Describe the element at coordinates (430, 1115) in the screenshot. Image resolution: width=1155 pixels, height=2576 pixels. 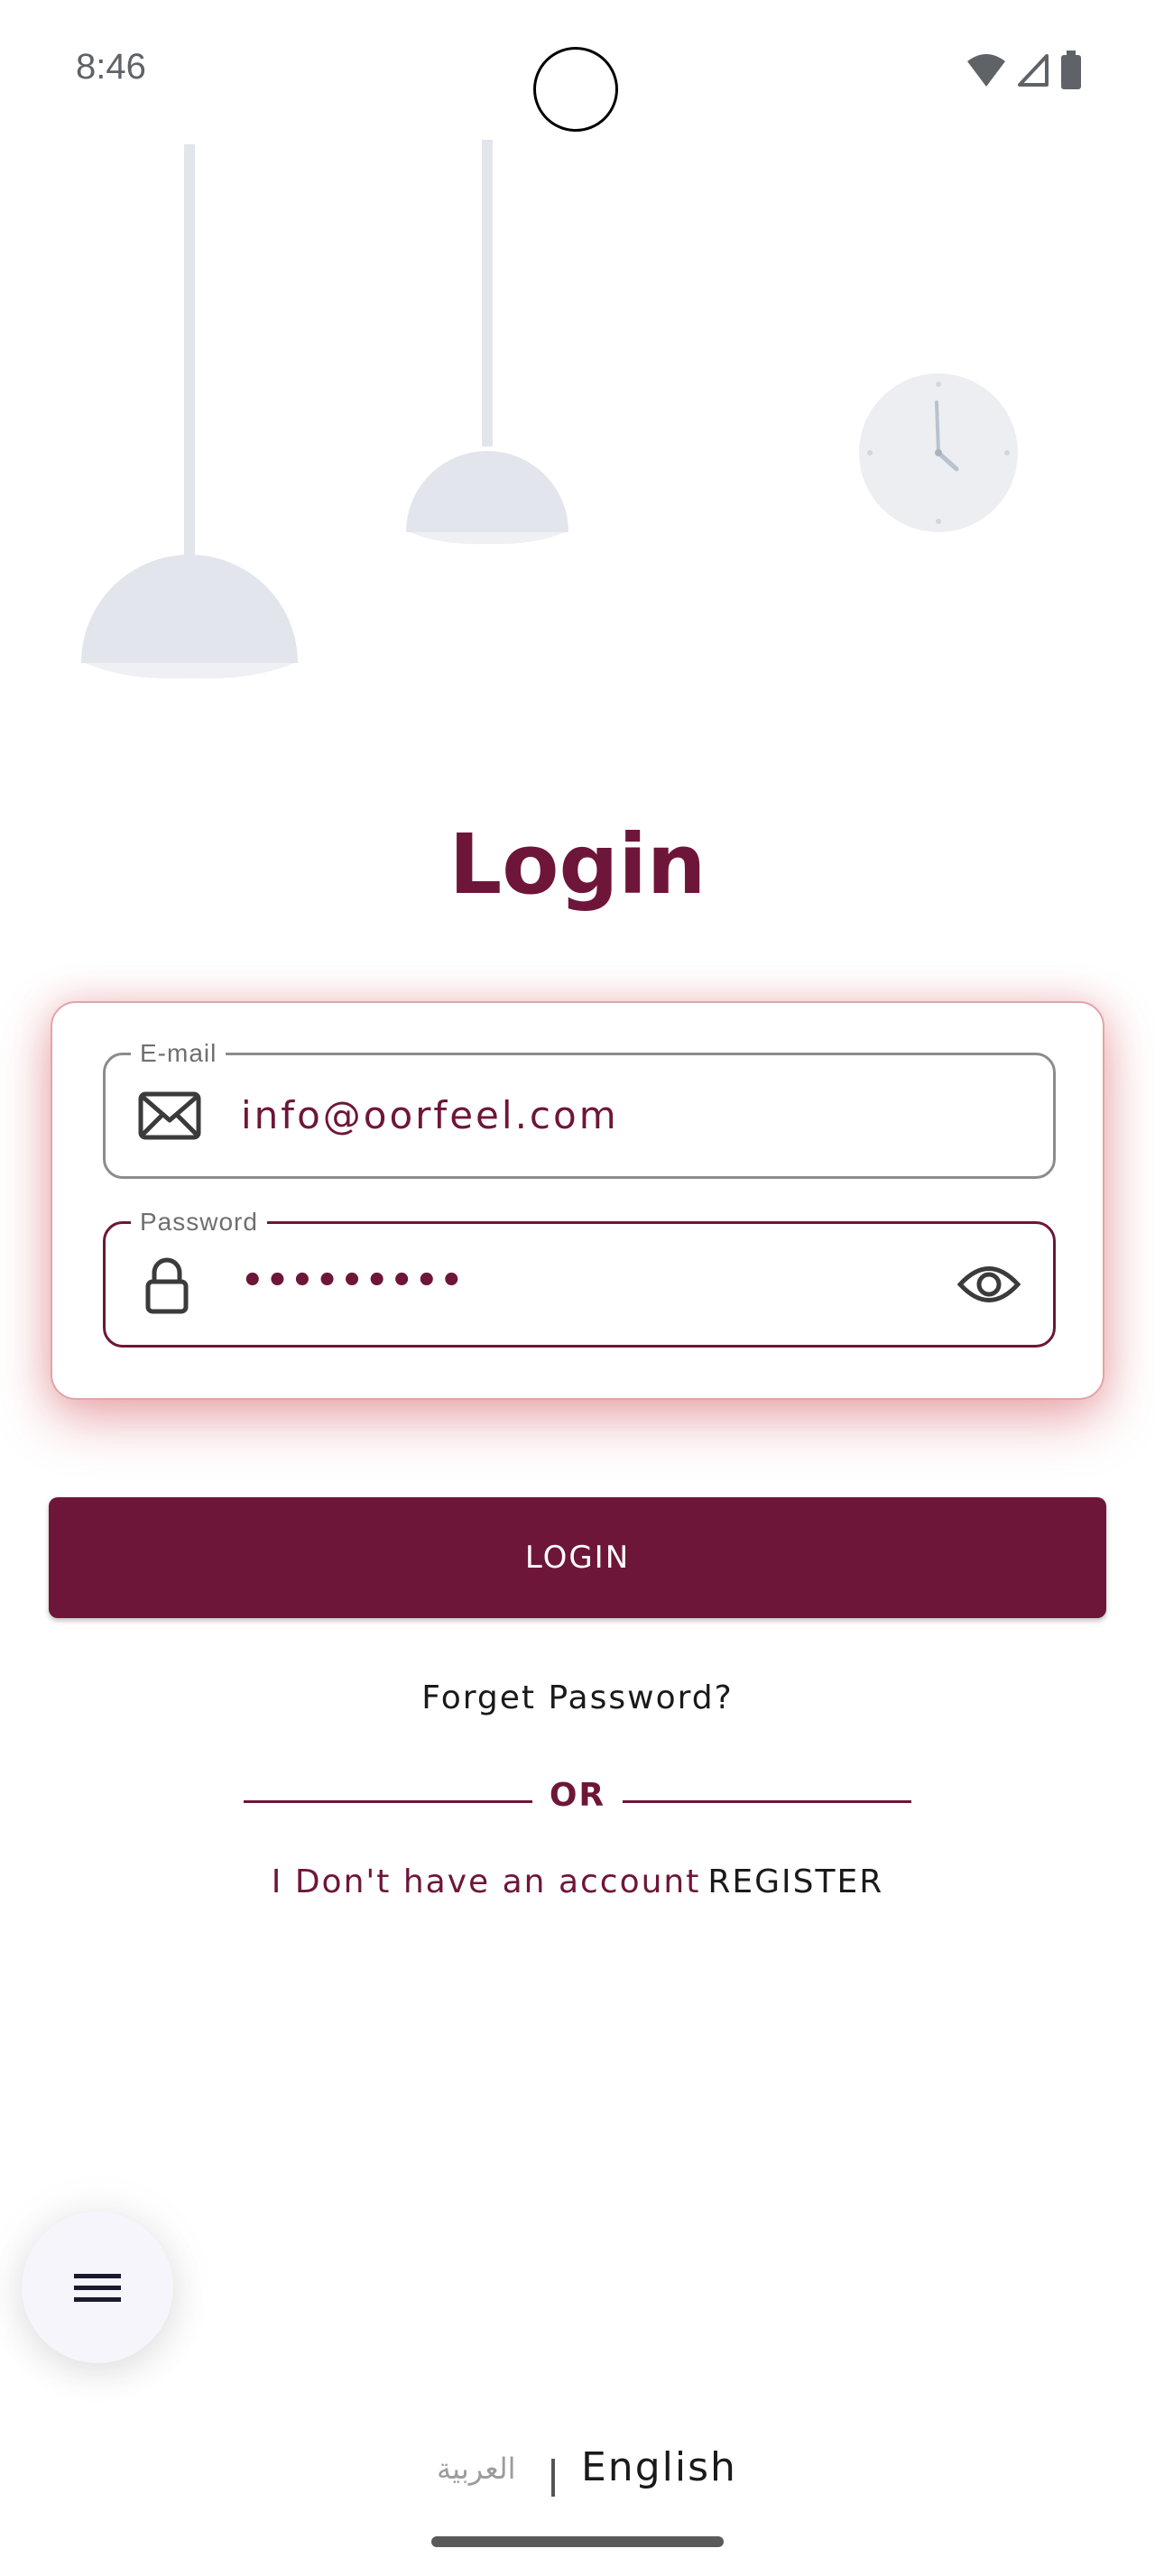
I see `email-input: info@oorfeel.com` at that location.